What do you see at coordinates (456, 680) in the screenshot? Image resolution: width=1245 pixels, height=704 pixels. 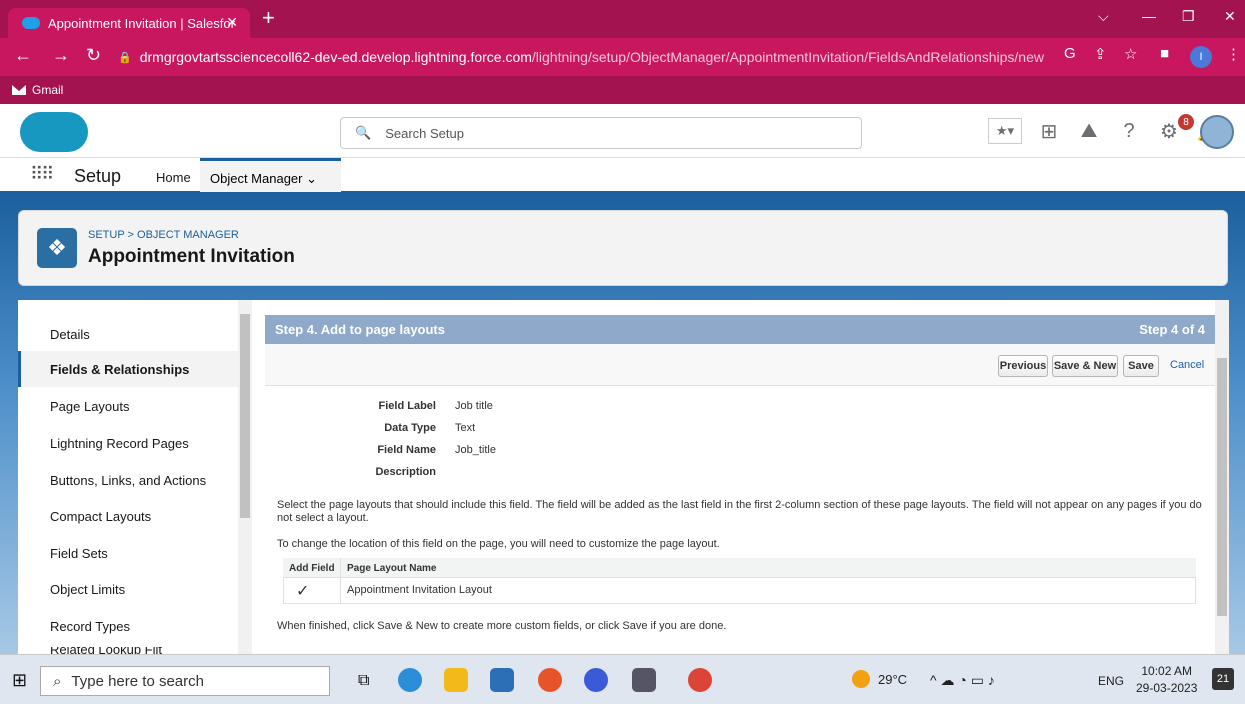 I see `file-explorer-icon` at bounding box center [456, 680].